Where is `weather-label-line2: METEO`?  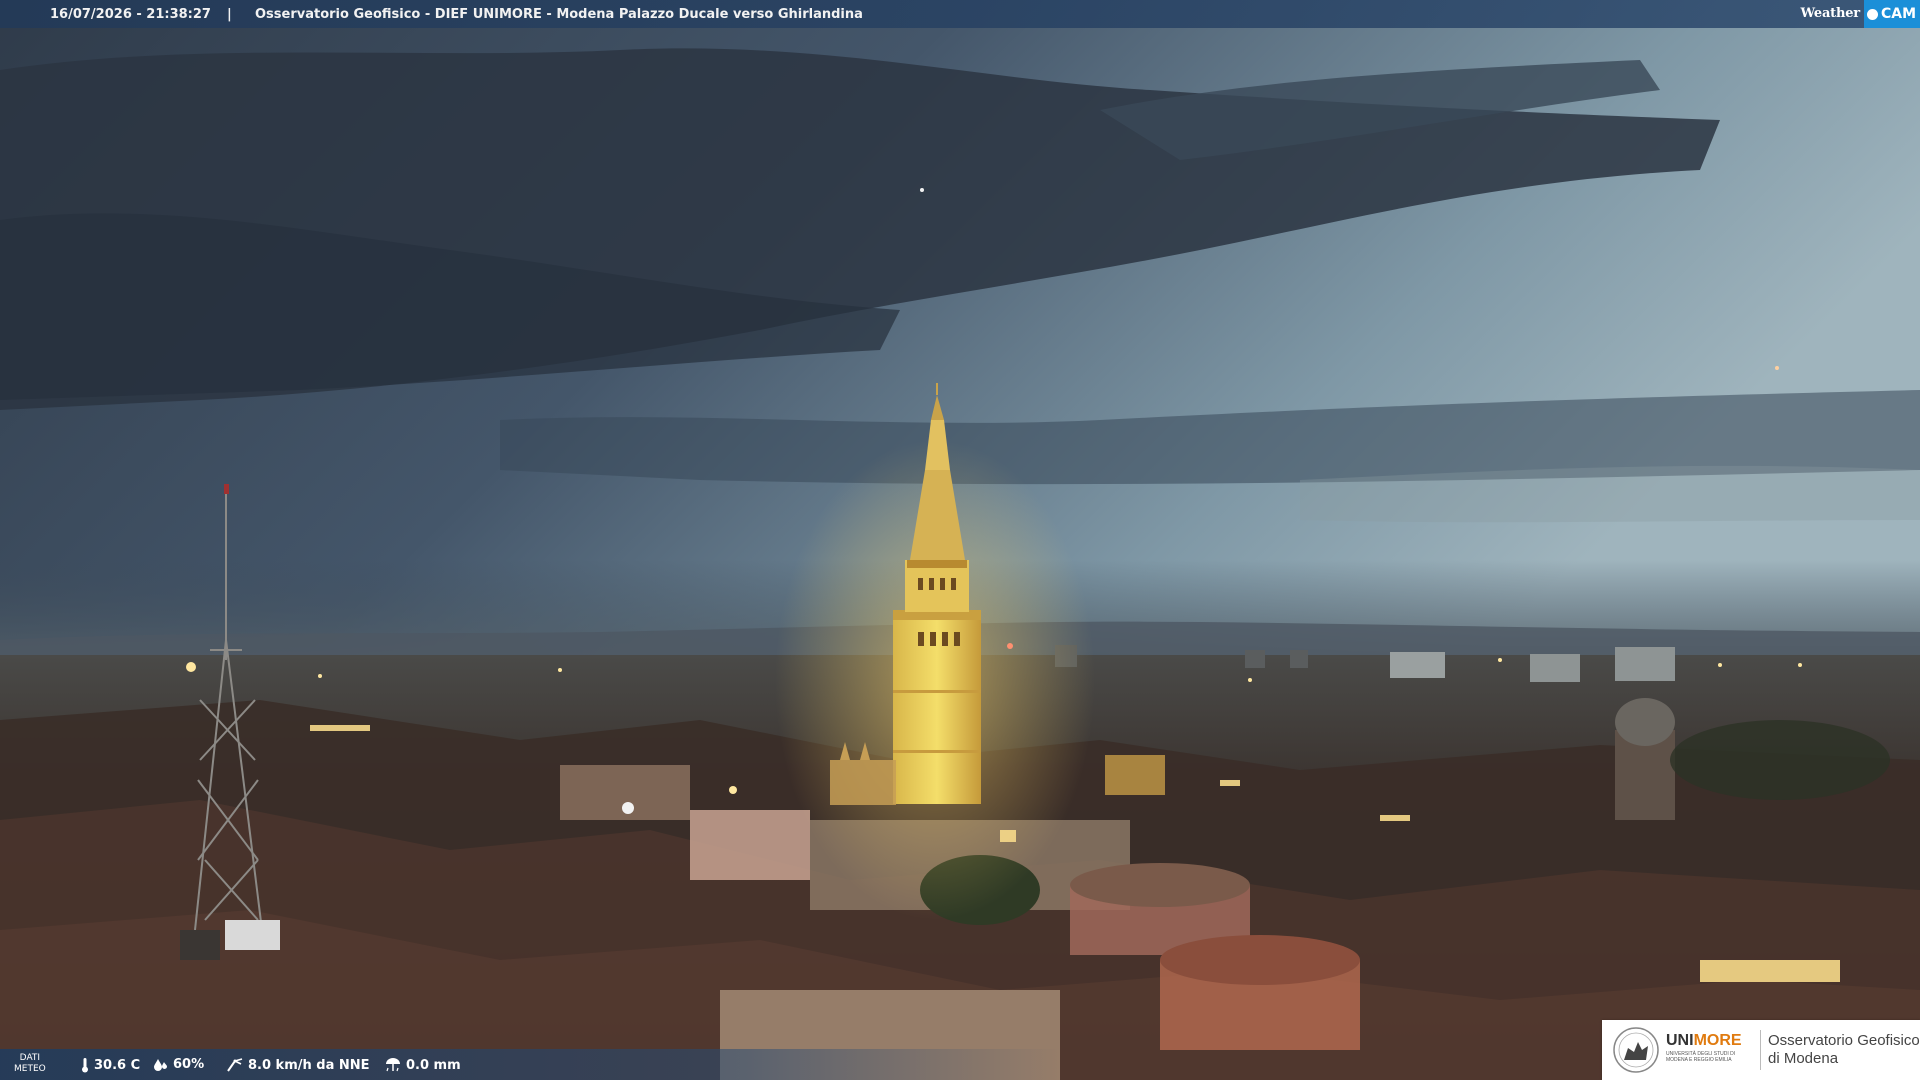 weather-label-line2: METEO is located at coordinates (30, 1069).